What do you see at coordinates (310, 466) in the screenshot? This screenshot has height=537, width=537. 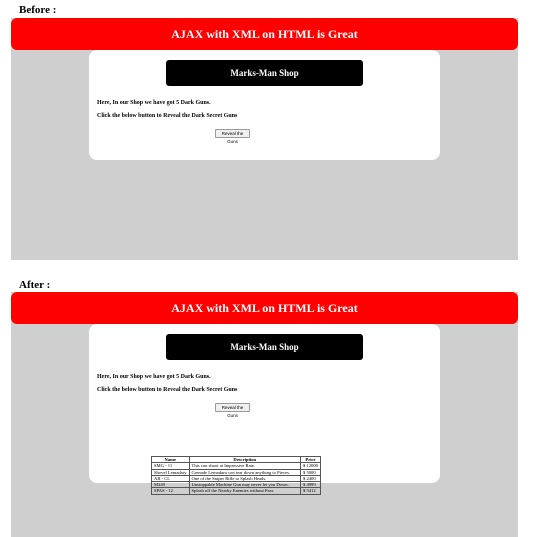 I see `gun-price-cell: $ 12000` at bounding box center [310, 466].